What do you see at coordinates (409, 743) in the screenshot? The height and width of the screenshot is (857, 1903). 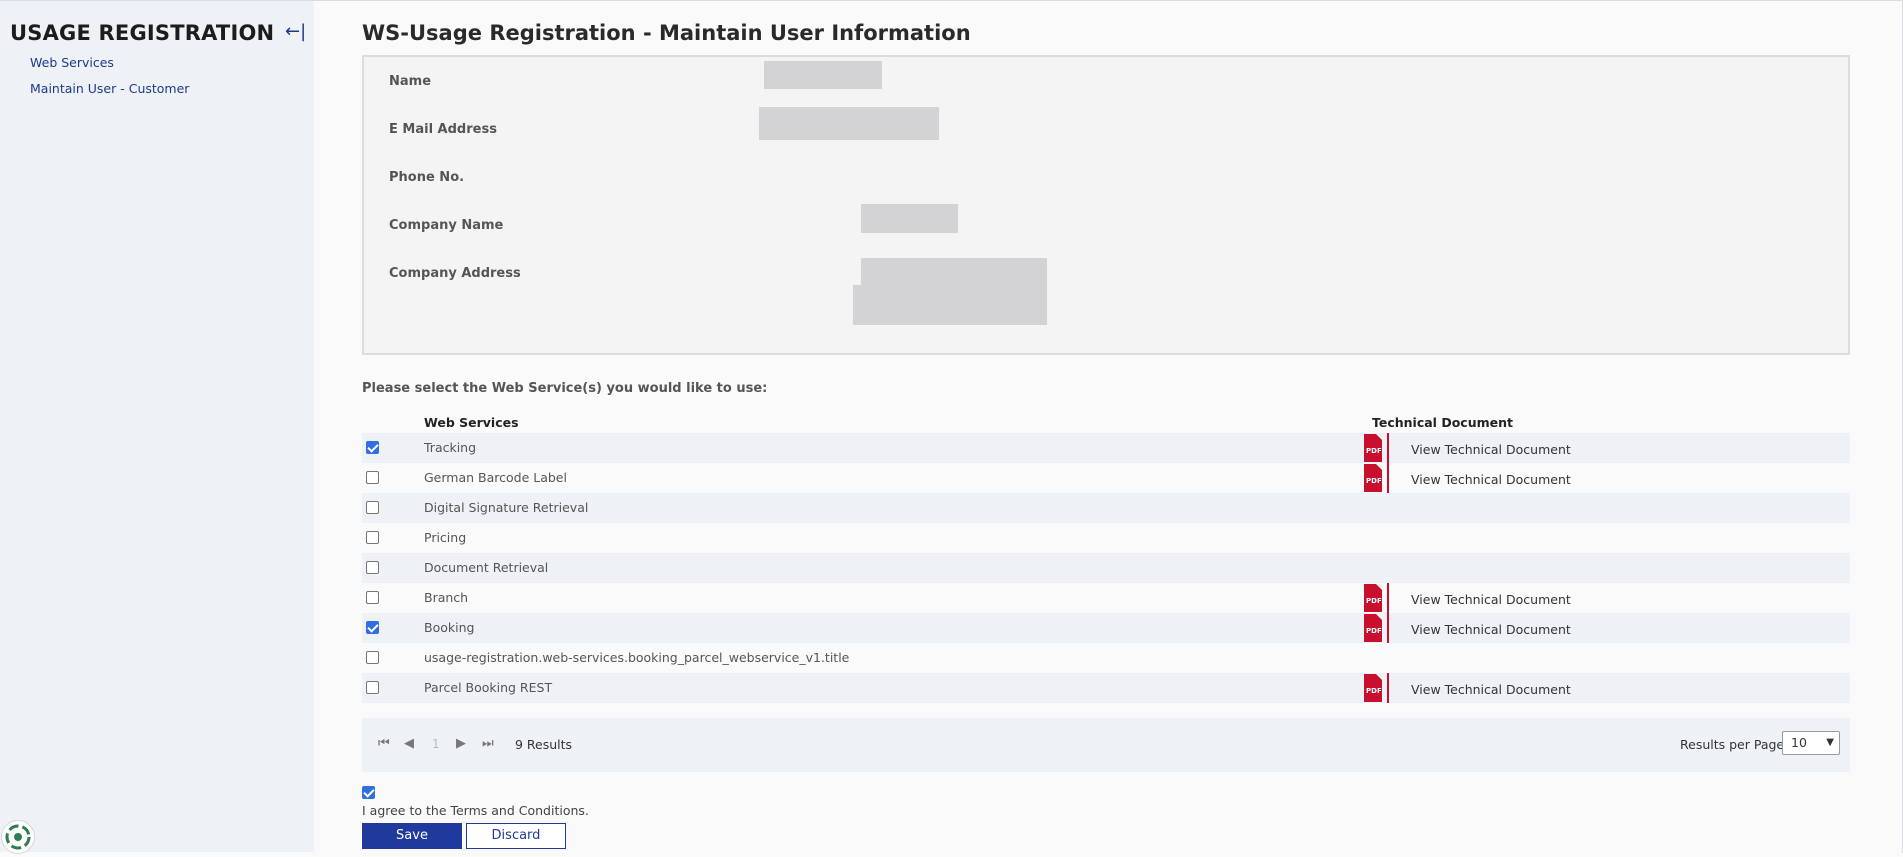 I see `prev-page-icon: ◀` at bounding box center [409, 743].